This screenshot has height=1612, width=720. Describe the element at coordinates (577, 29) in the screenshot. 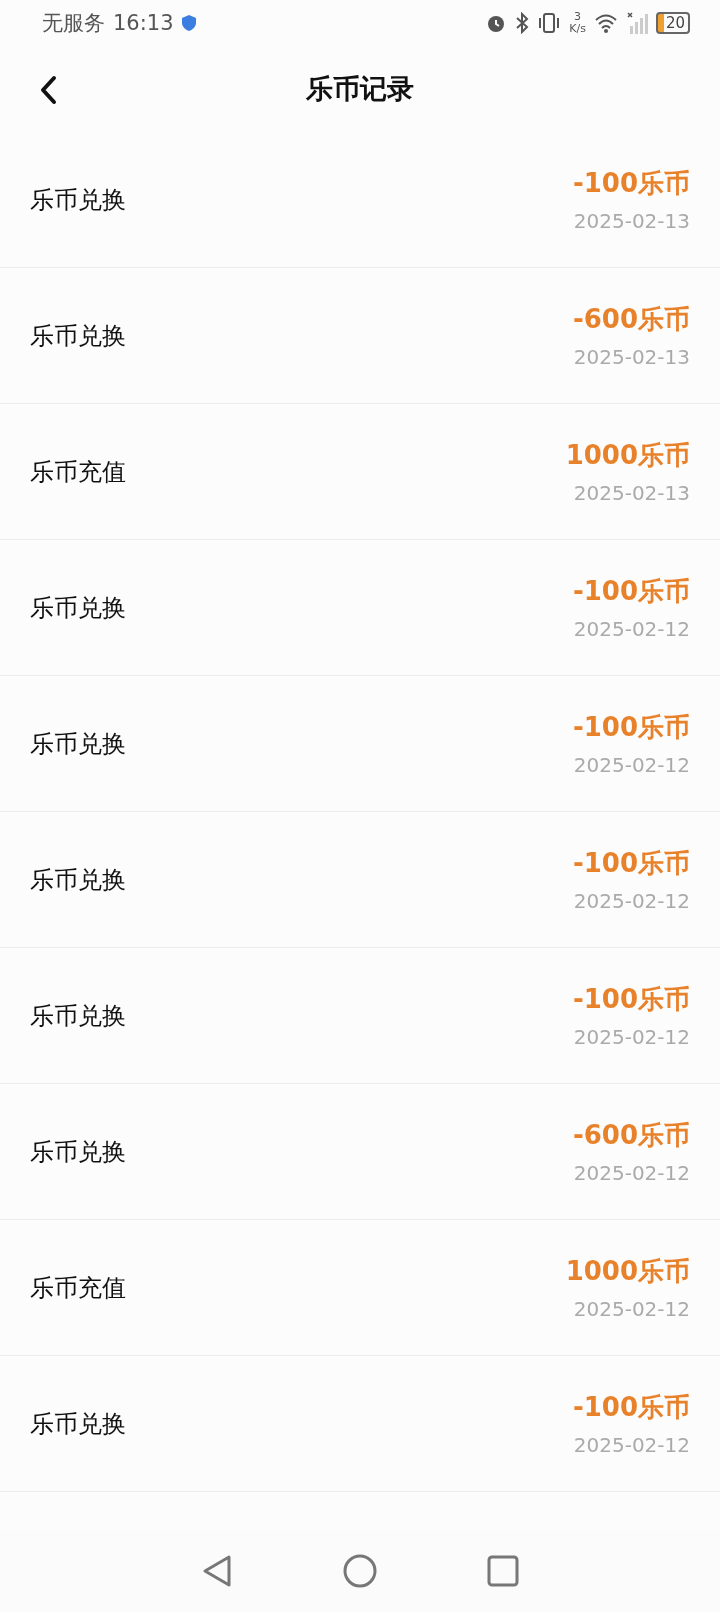

I see `speed-unit: K/s` at that location.